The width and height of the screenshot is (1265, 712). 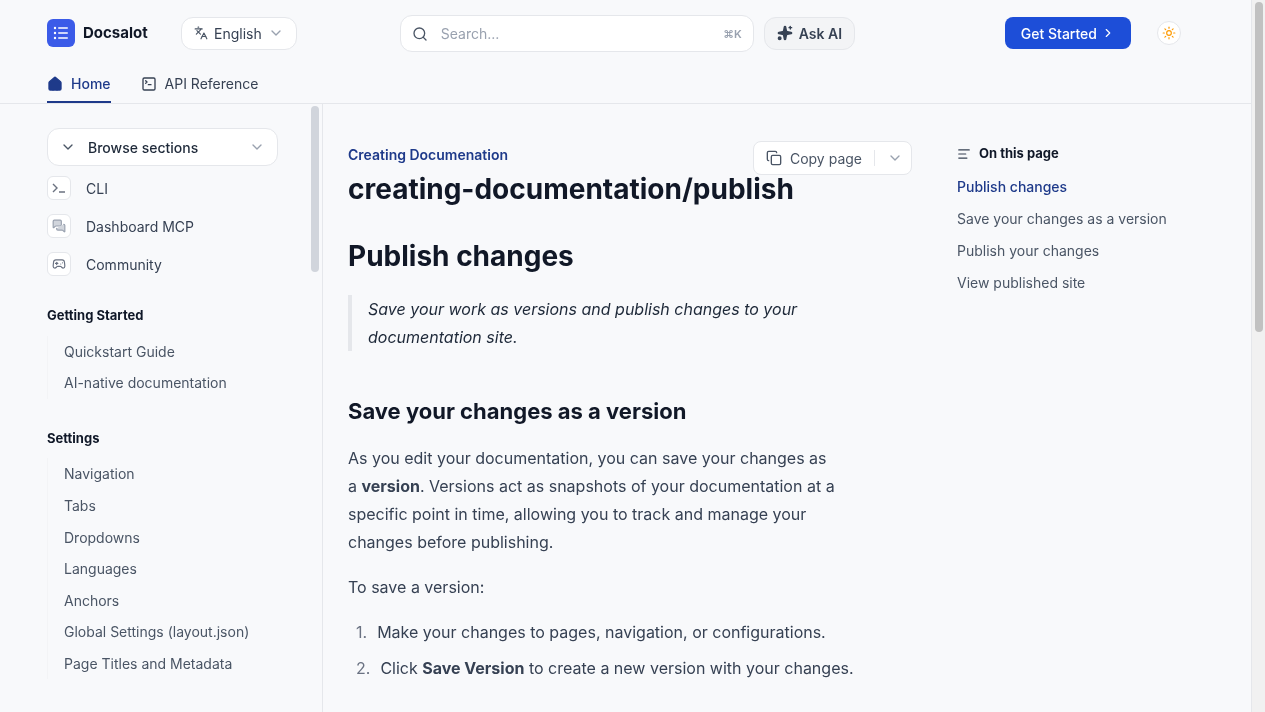 What do you see at coordinates (1104, 282) in the screenshot?
I see `toc-link: View published site` at bounding box center [1104, 282].